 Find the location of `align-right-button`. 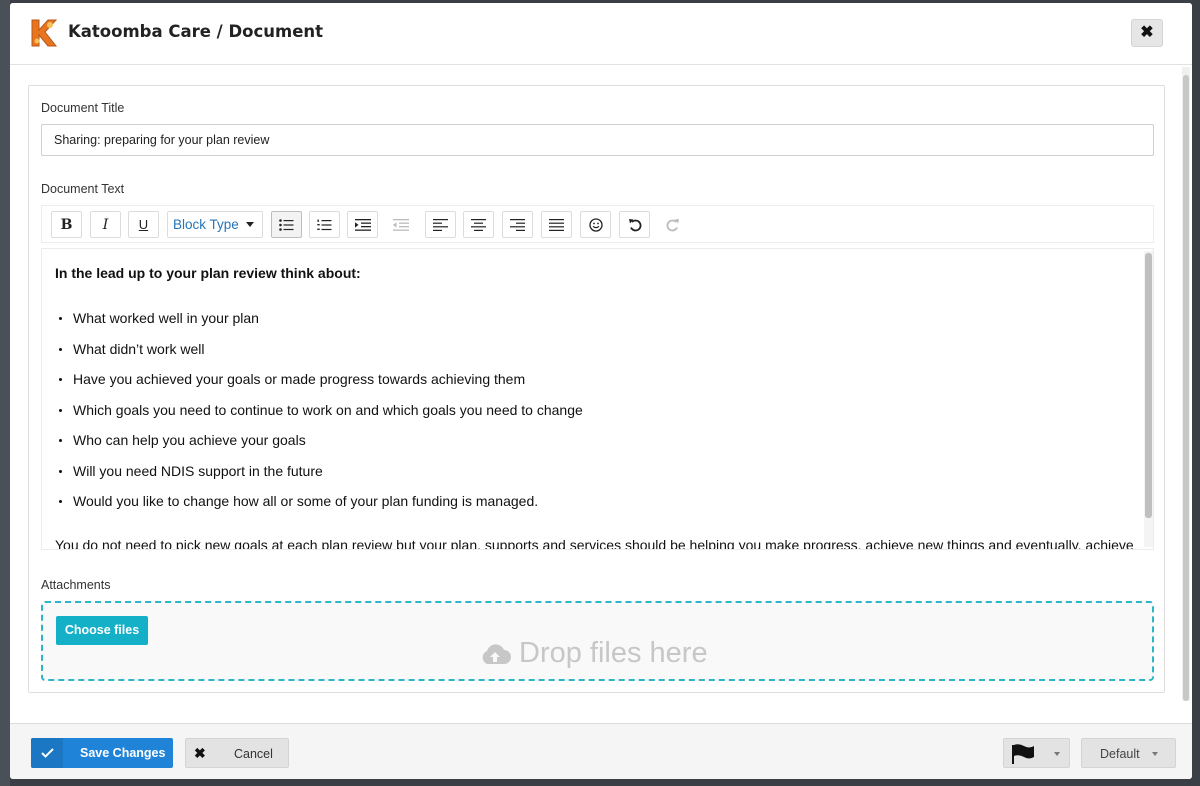

align-right-button is located at coordinates (517, 224).